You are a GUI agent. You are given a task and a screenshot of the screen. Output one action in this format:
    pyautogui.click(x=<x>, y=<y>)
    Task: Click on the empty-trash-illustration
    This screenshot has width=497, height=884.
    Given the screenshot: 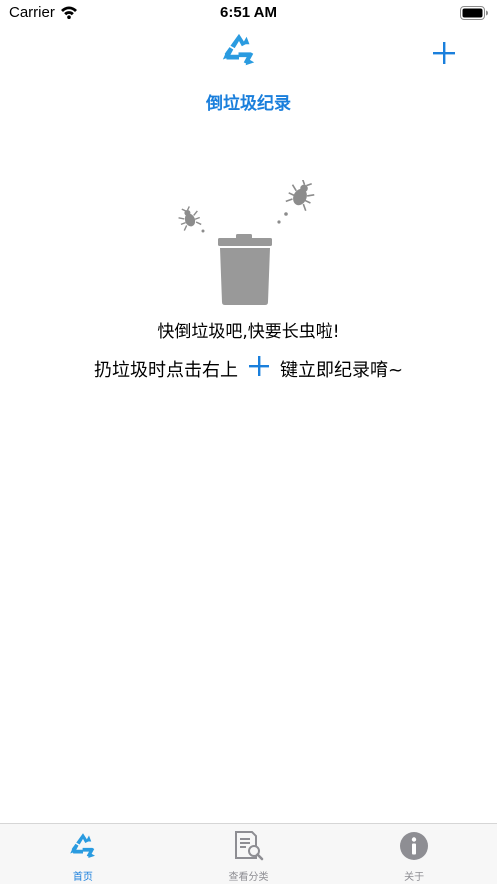 What is the action you would take?
    pyautogui.click(x=251, y=246)
    